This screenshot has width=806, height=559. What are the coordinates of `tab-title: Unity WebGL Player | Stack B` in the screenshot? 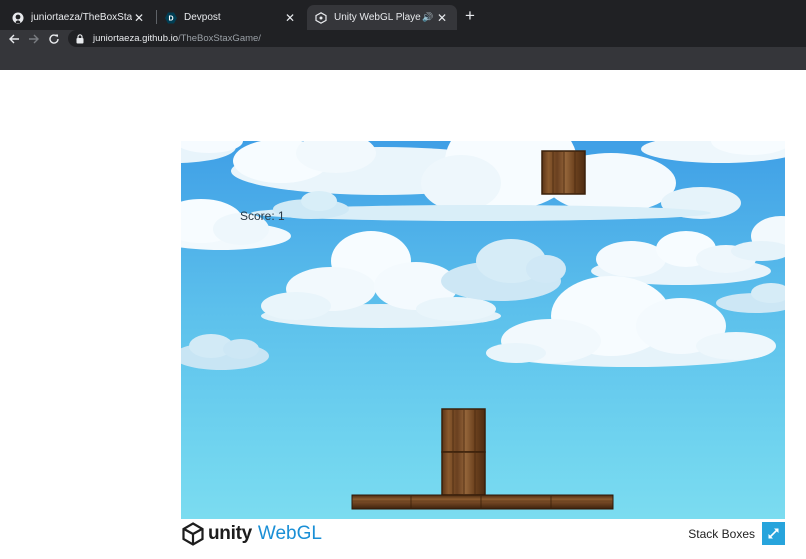 It's located at (377, 17).